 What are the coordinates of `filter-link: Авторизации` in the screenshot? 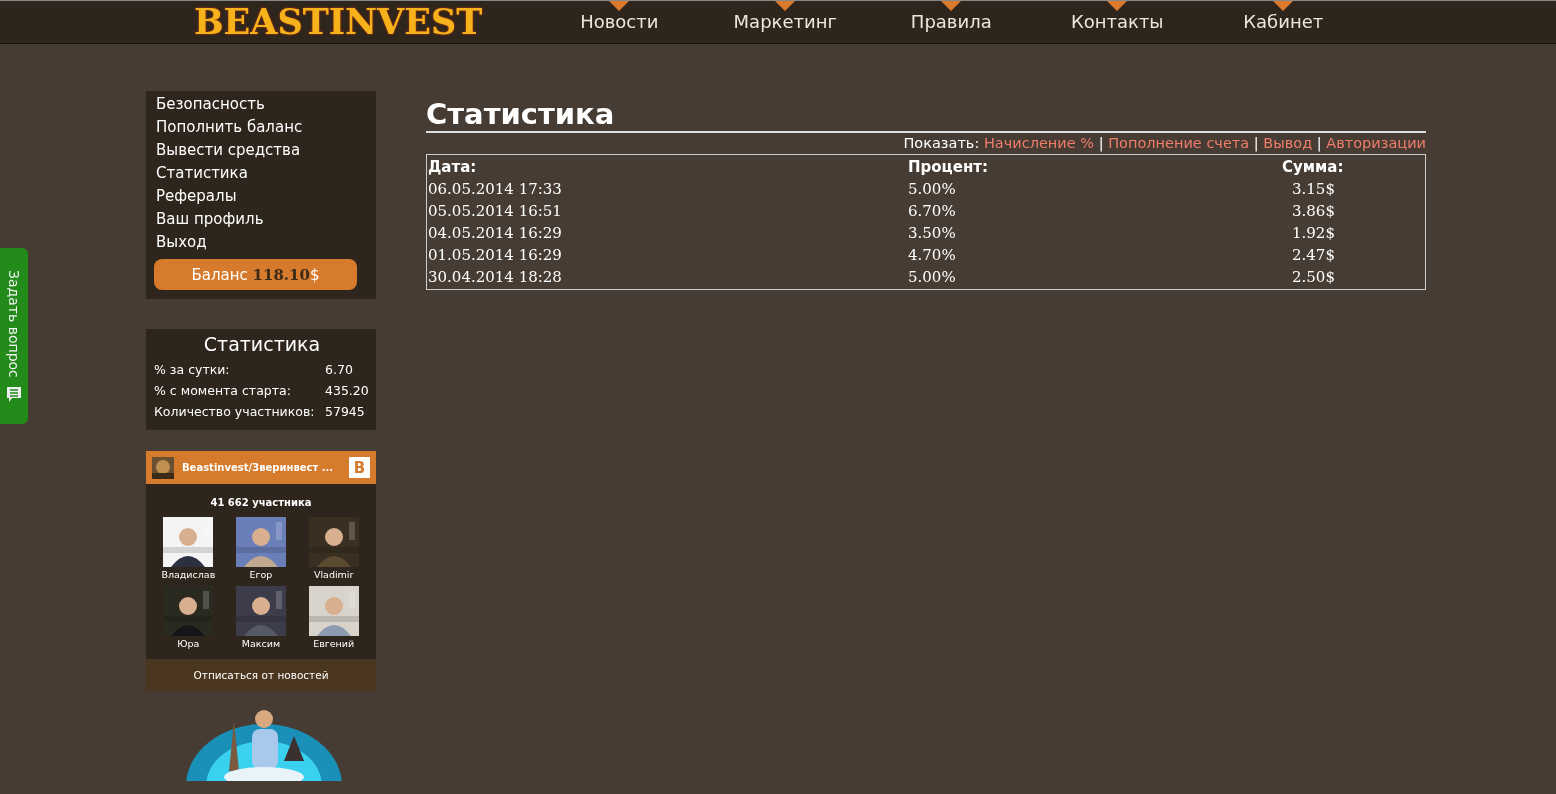 It's located at (1376, 143).